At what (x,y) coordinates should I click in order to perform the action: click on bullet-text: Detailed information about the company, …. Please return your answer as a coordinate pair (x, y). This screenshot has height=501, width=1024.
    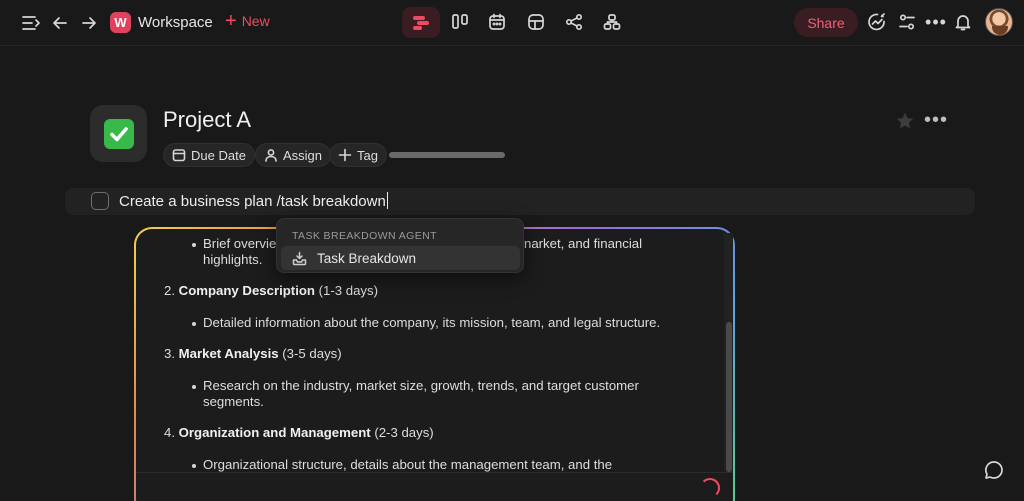
    Looking at the image, I should click on (432, 322).